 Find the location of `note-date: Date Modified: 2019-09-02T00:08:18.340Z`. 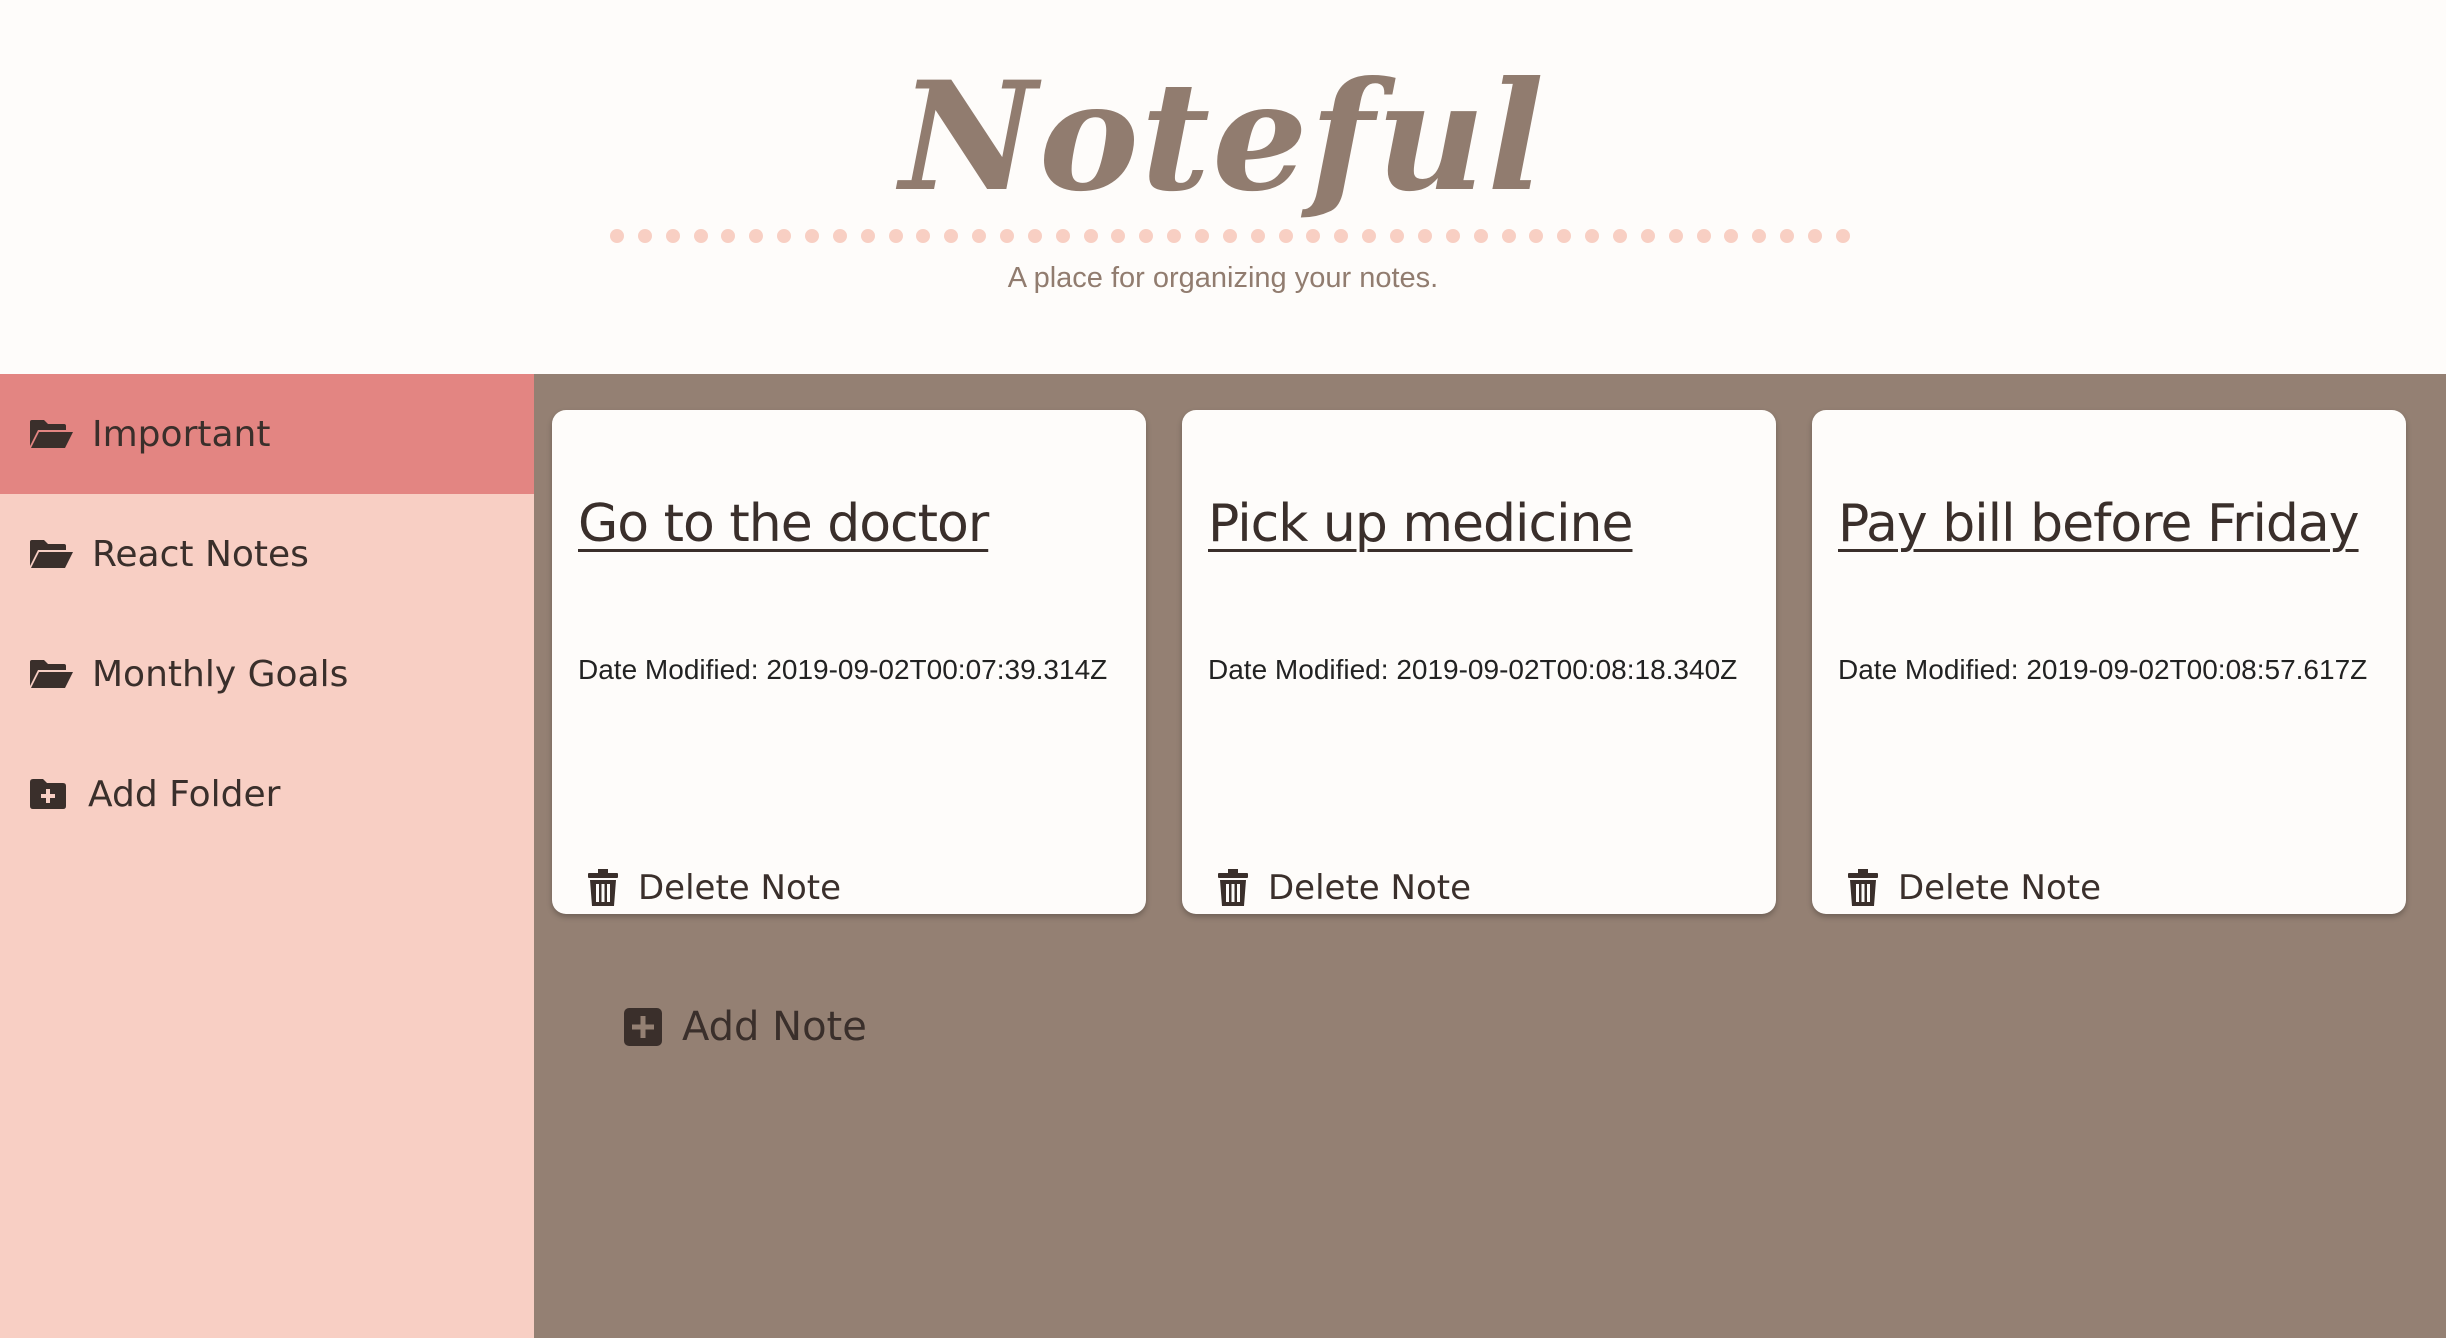

note-date: Date Modified: 2019-09-02T00:08:18.340Z is located at coordinates (1473, 669).